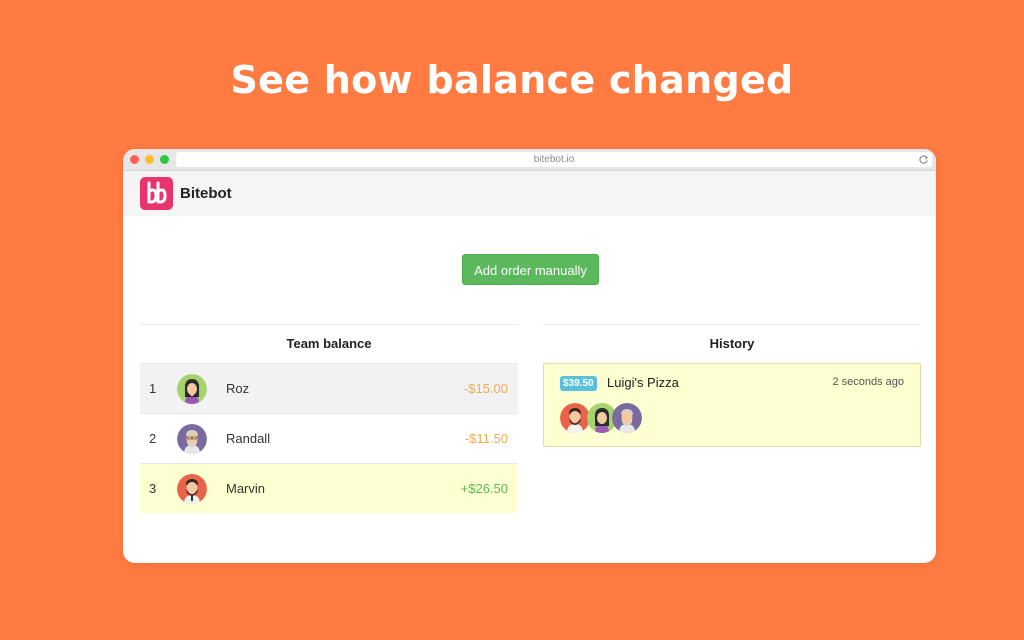  What do you see at coordinates (329, 488) in the screenshot?
I see `table-row: 3 Marvin +$26.50` at bounding box center [329, 488].